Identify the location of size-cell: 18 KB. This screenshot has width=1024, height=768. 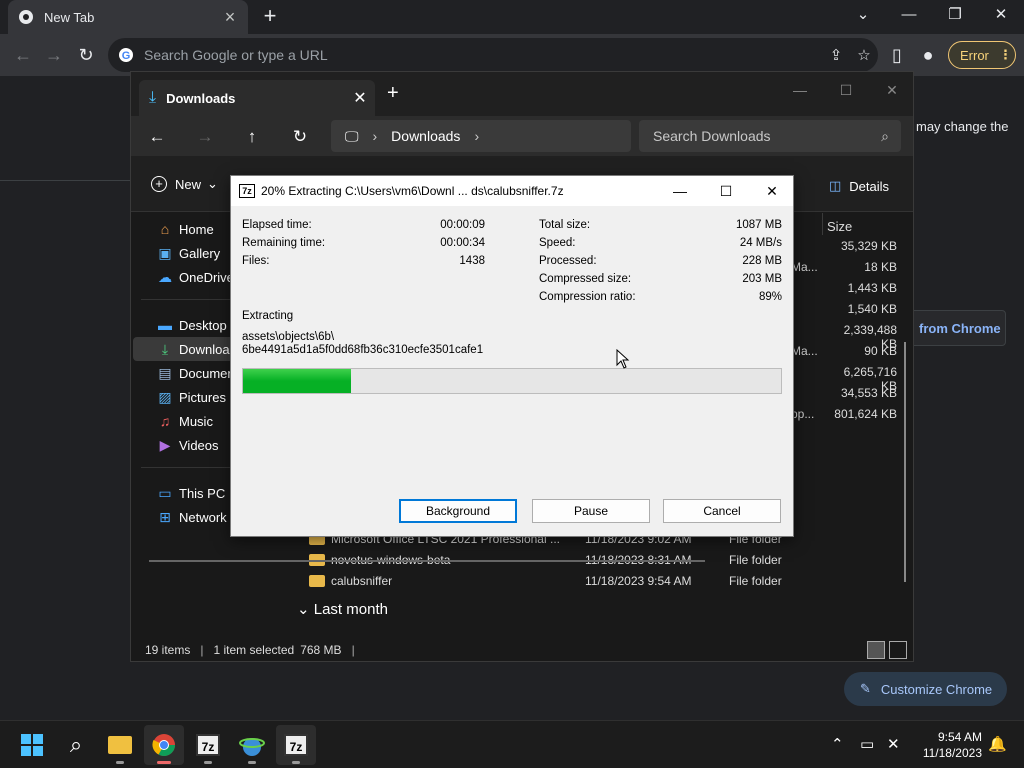
(880, 267).